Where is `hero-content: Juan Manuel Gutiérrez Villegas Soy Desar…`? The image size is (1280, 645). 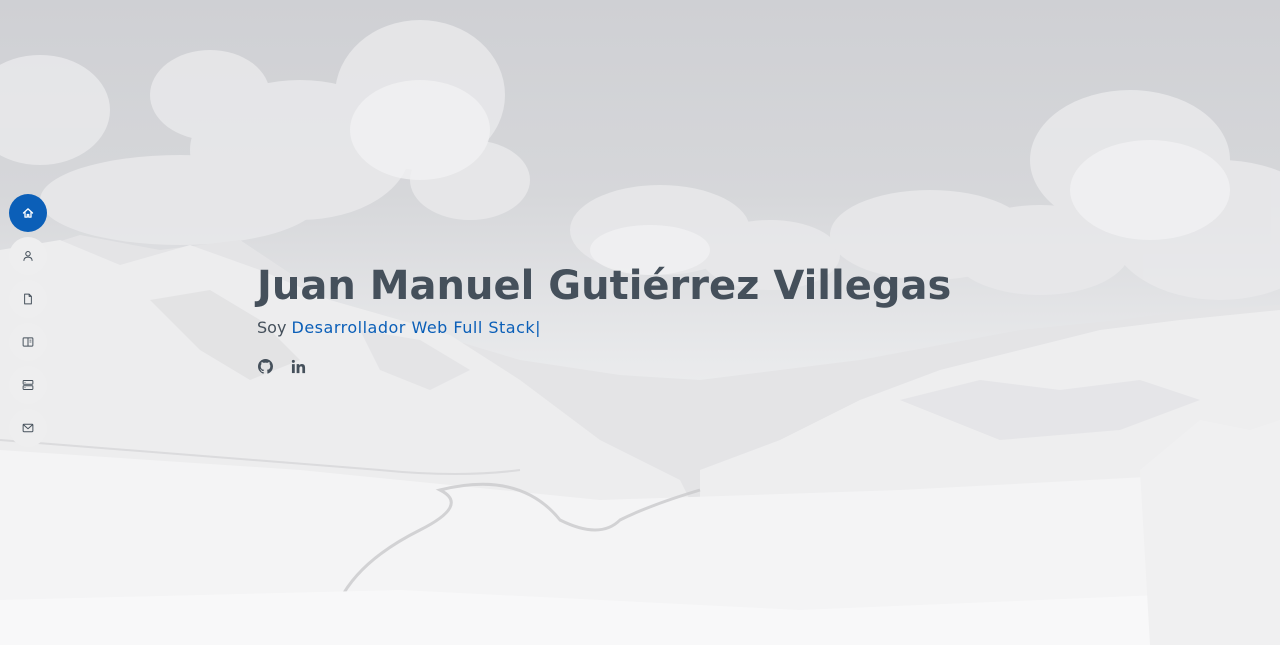 hero-content: Juan Manuel Gutiérrez Villegas Soy Desar… is located at coordinates (657, 318).